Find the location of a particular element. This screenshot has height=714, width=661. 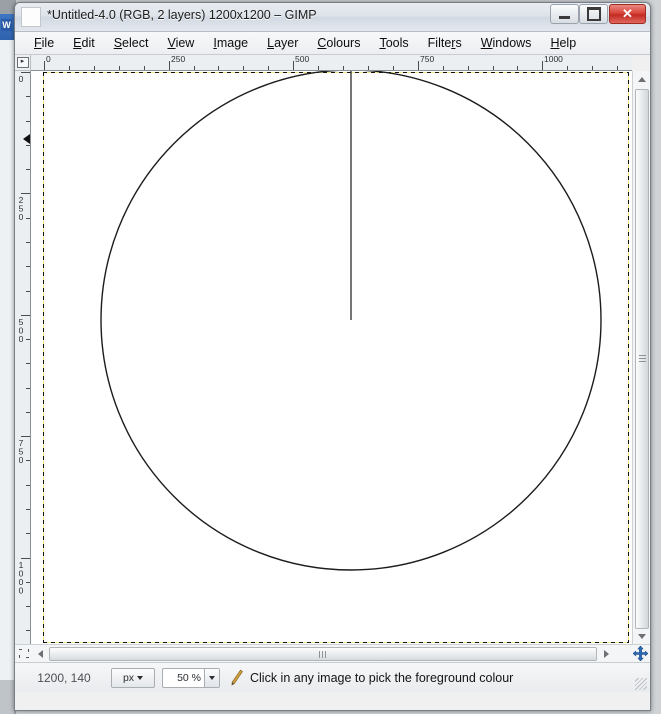

menu-item-edit: Edit is located at coordinates (84, 43).